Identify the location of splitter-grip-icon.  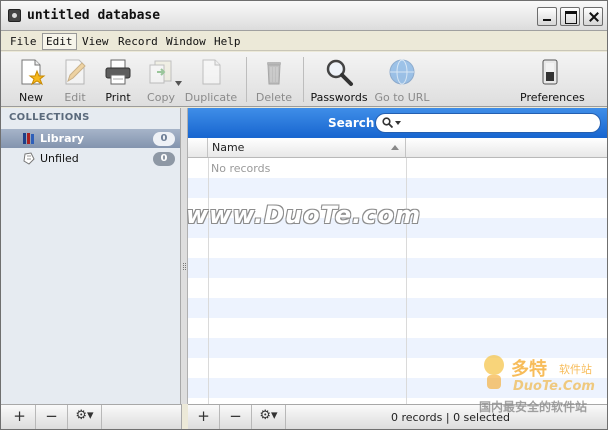
(184, 266).